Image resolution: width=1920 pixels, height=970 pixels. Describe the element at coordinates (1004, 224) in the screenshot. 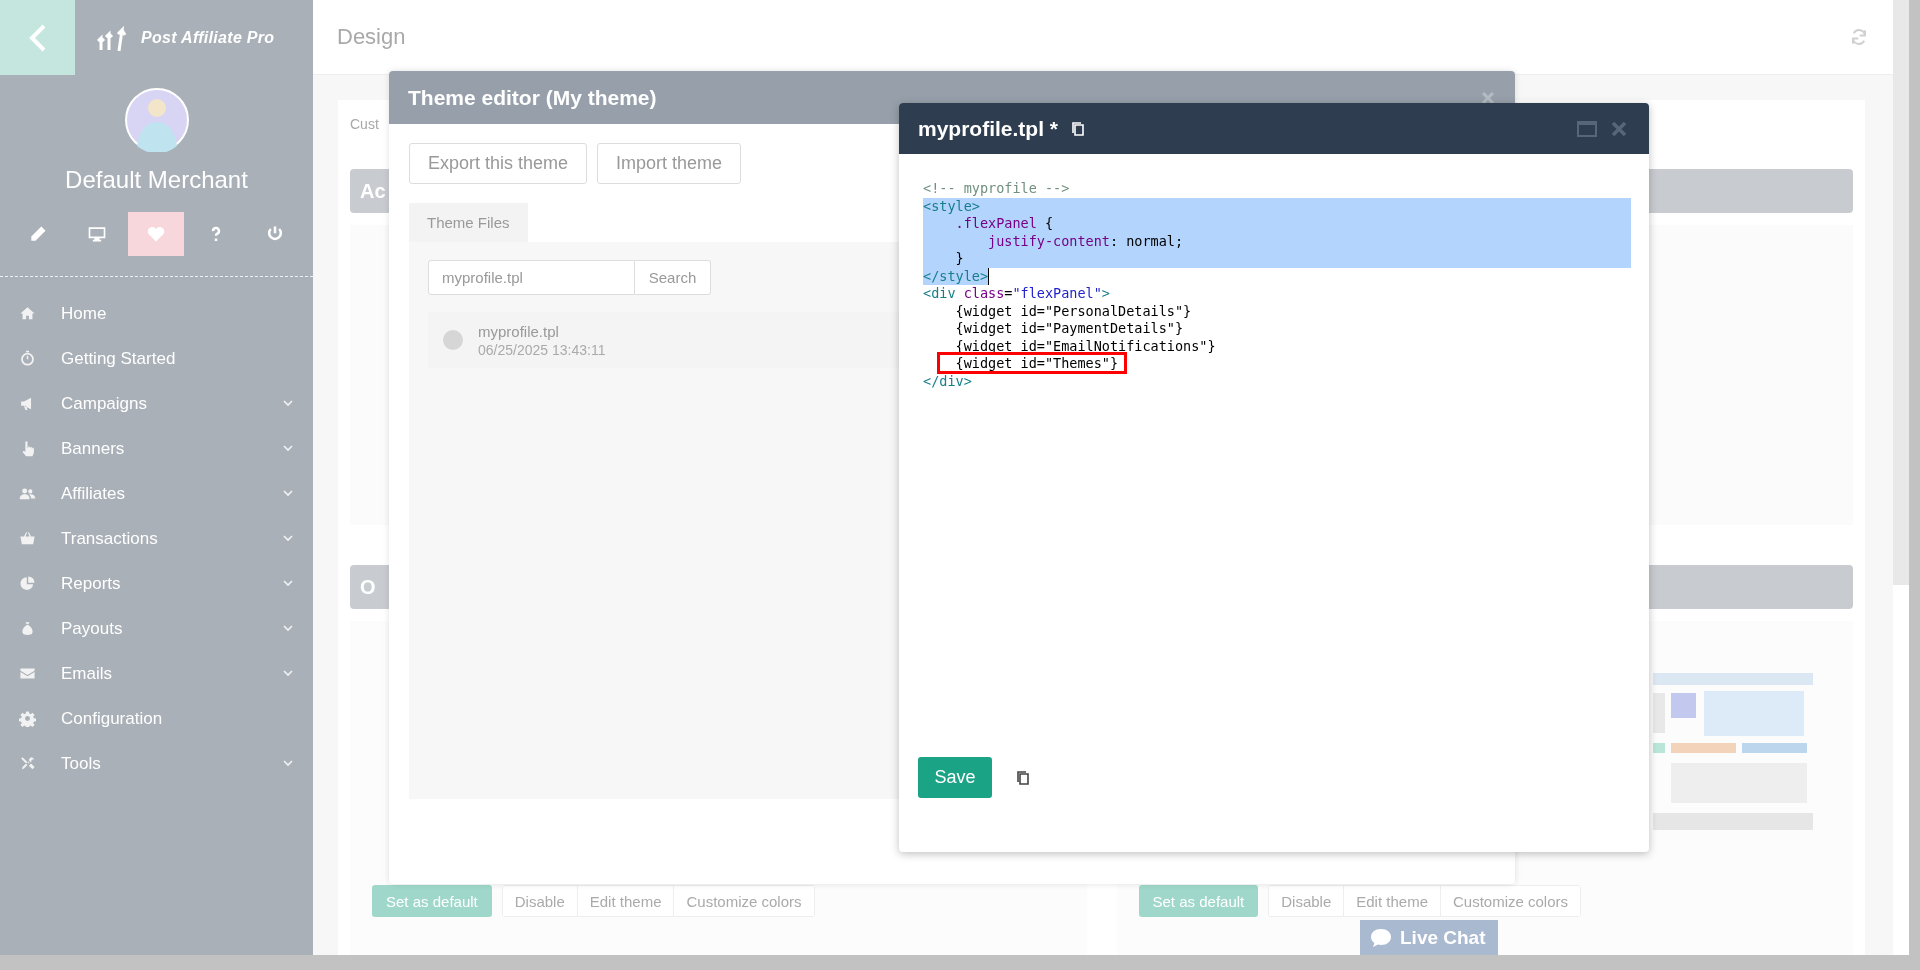

I see `code-line: .flexPanel {` at that location.